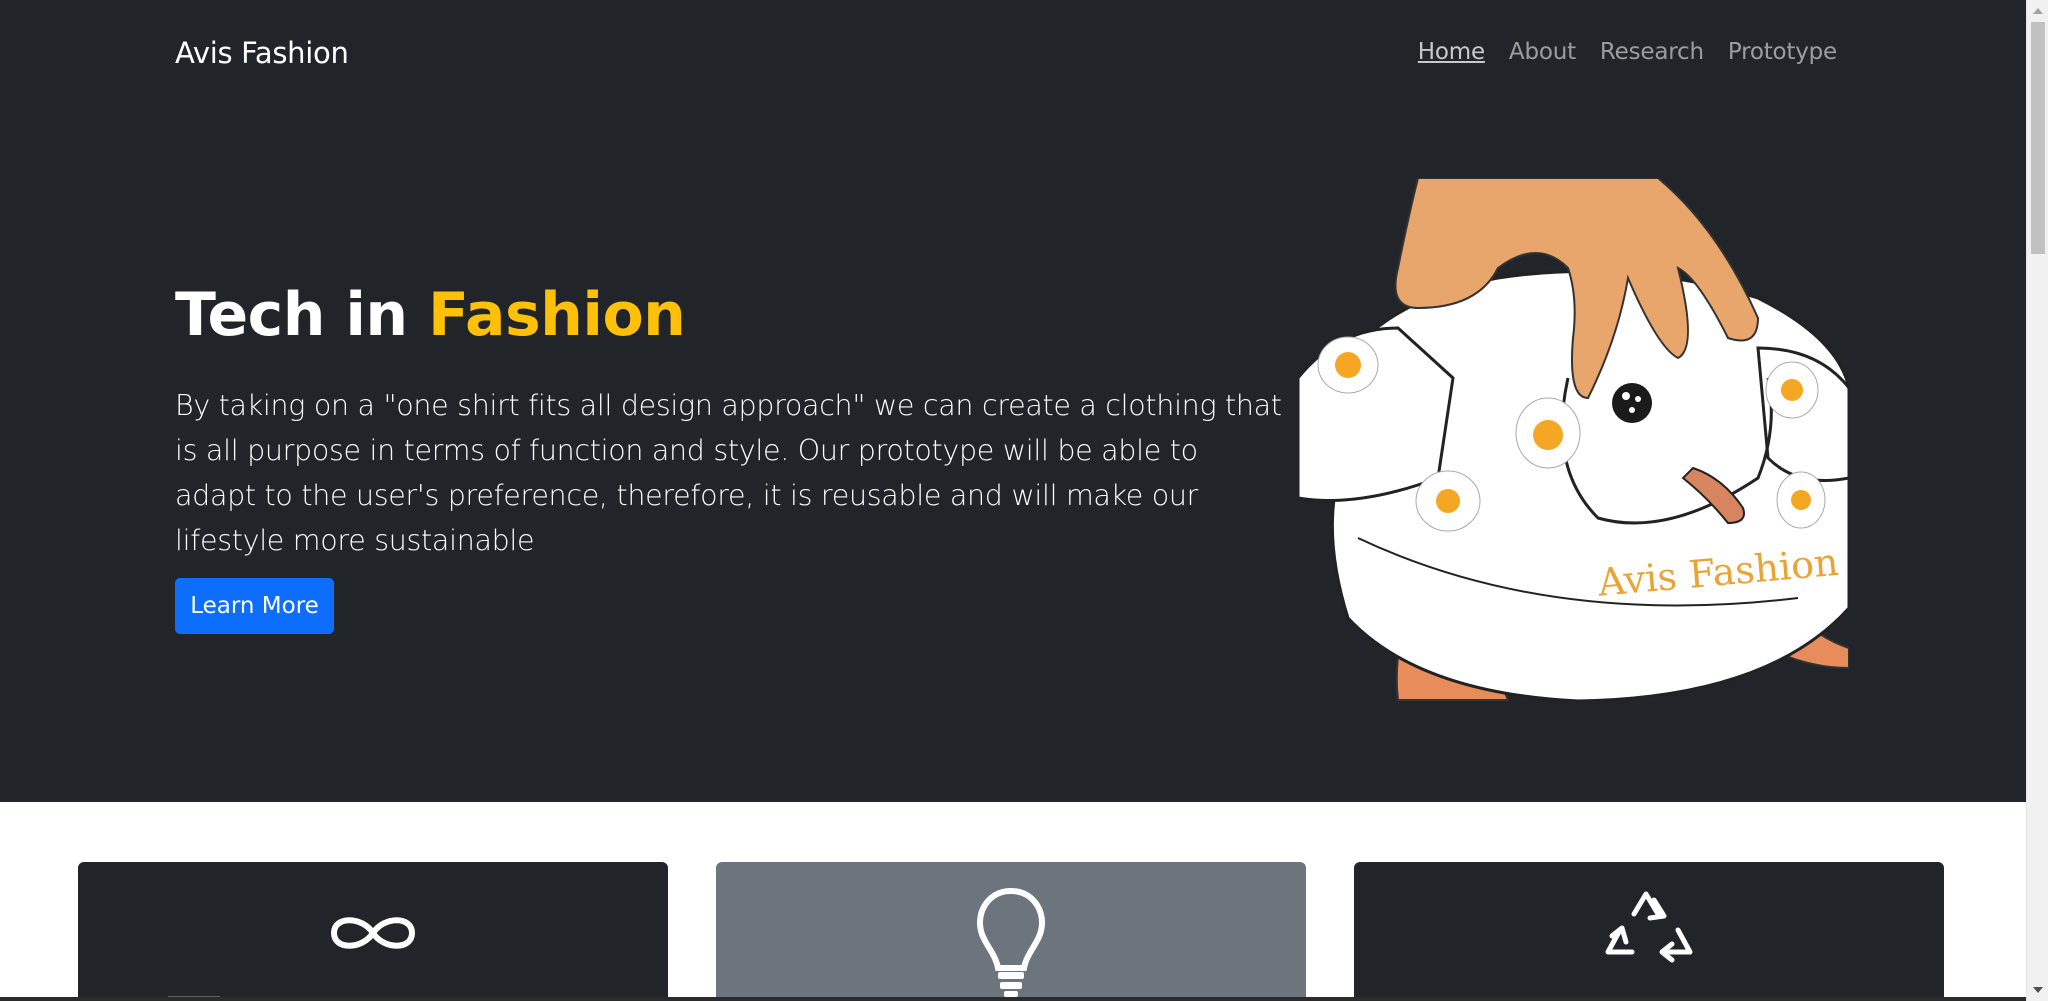  I want to click on infinity-icon, so click(373, 933).